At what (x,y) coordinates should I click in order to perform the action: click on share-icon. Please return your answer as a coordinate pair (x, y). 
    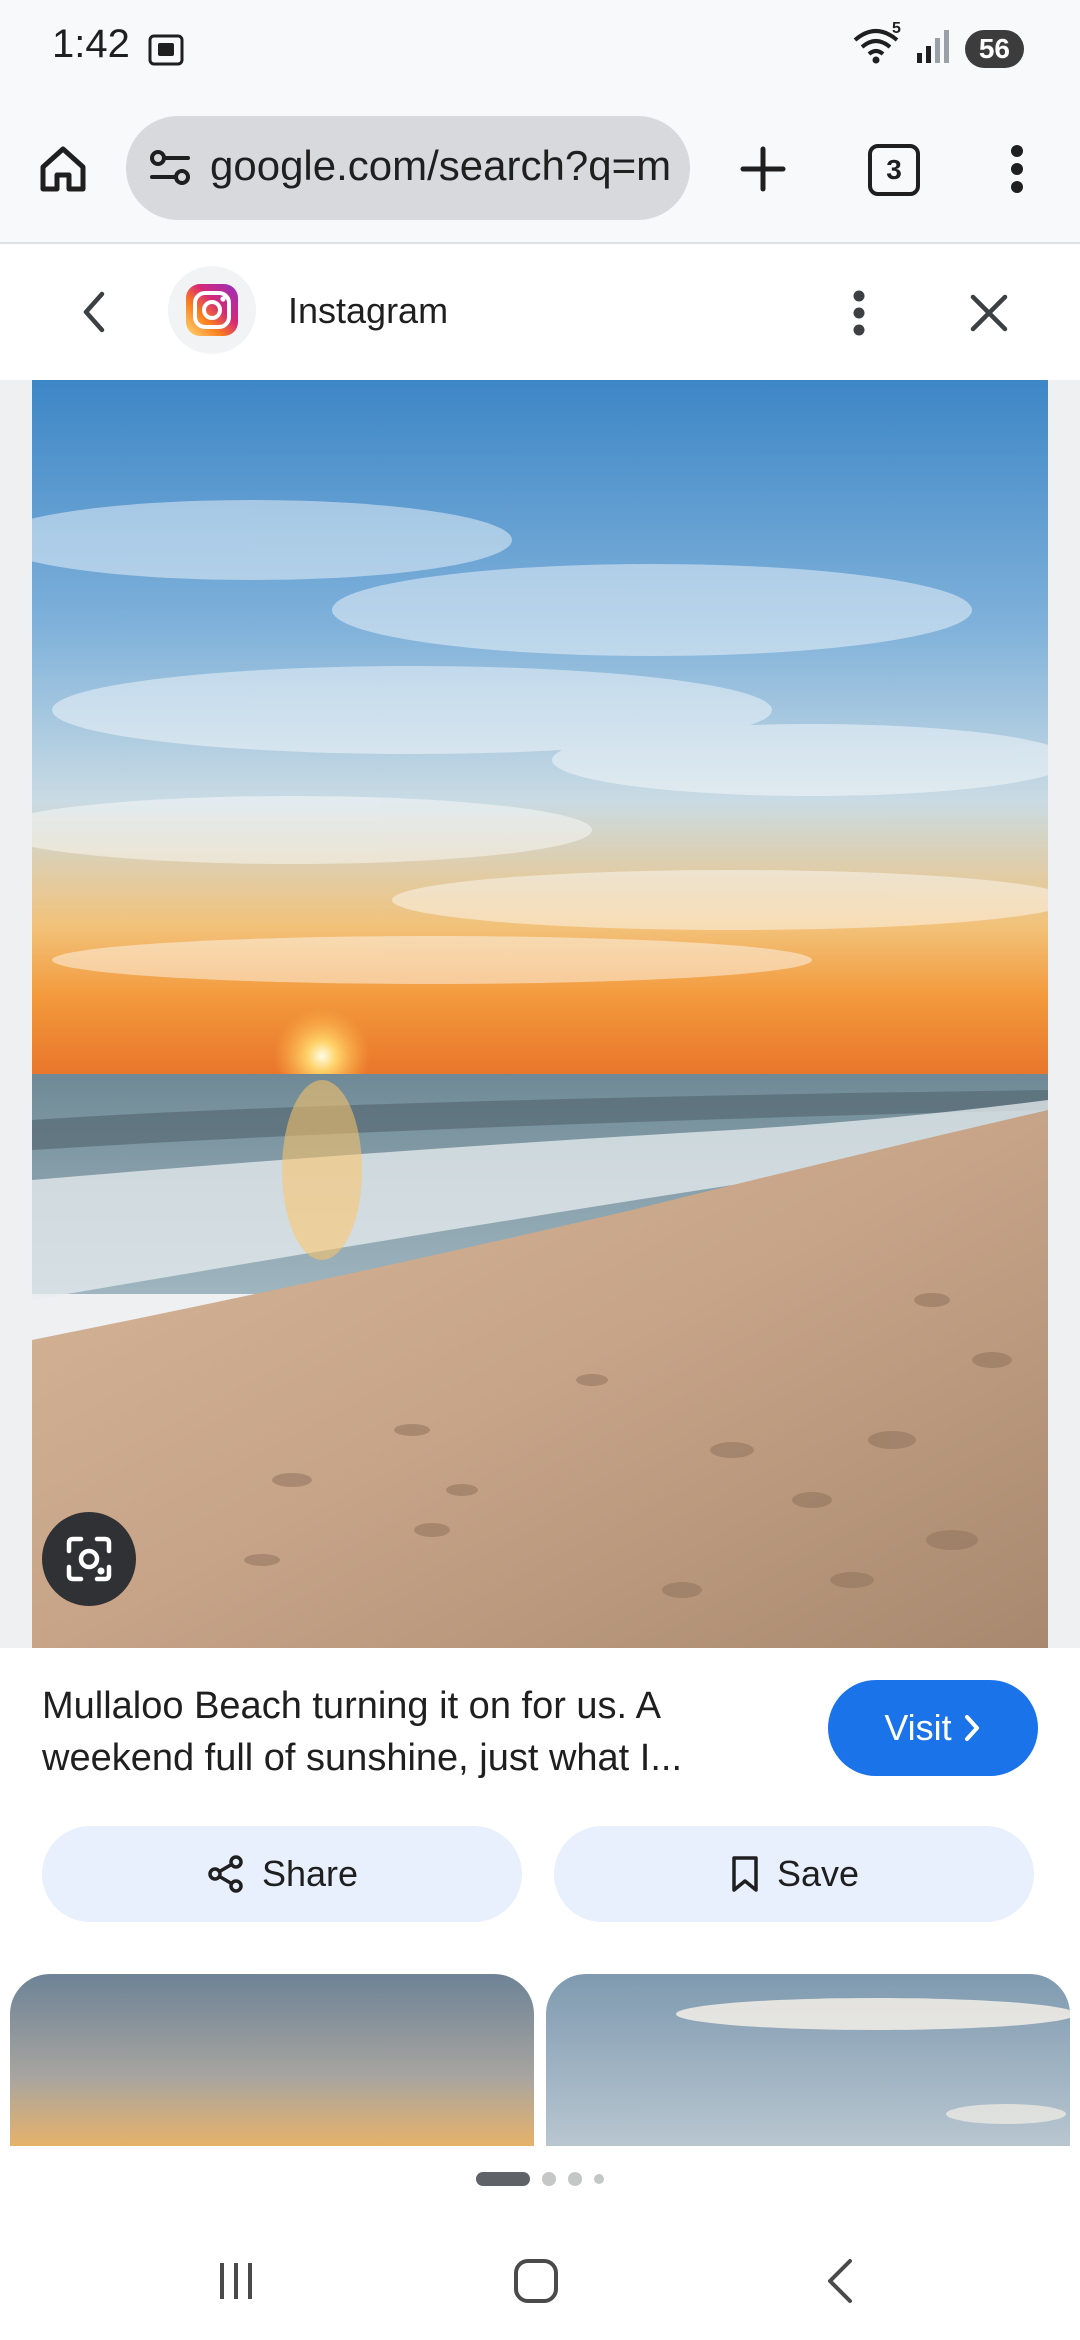
    Looking at the image, I should click on (225, 1874).